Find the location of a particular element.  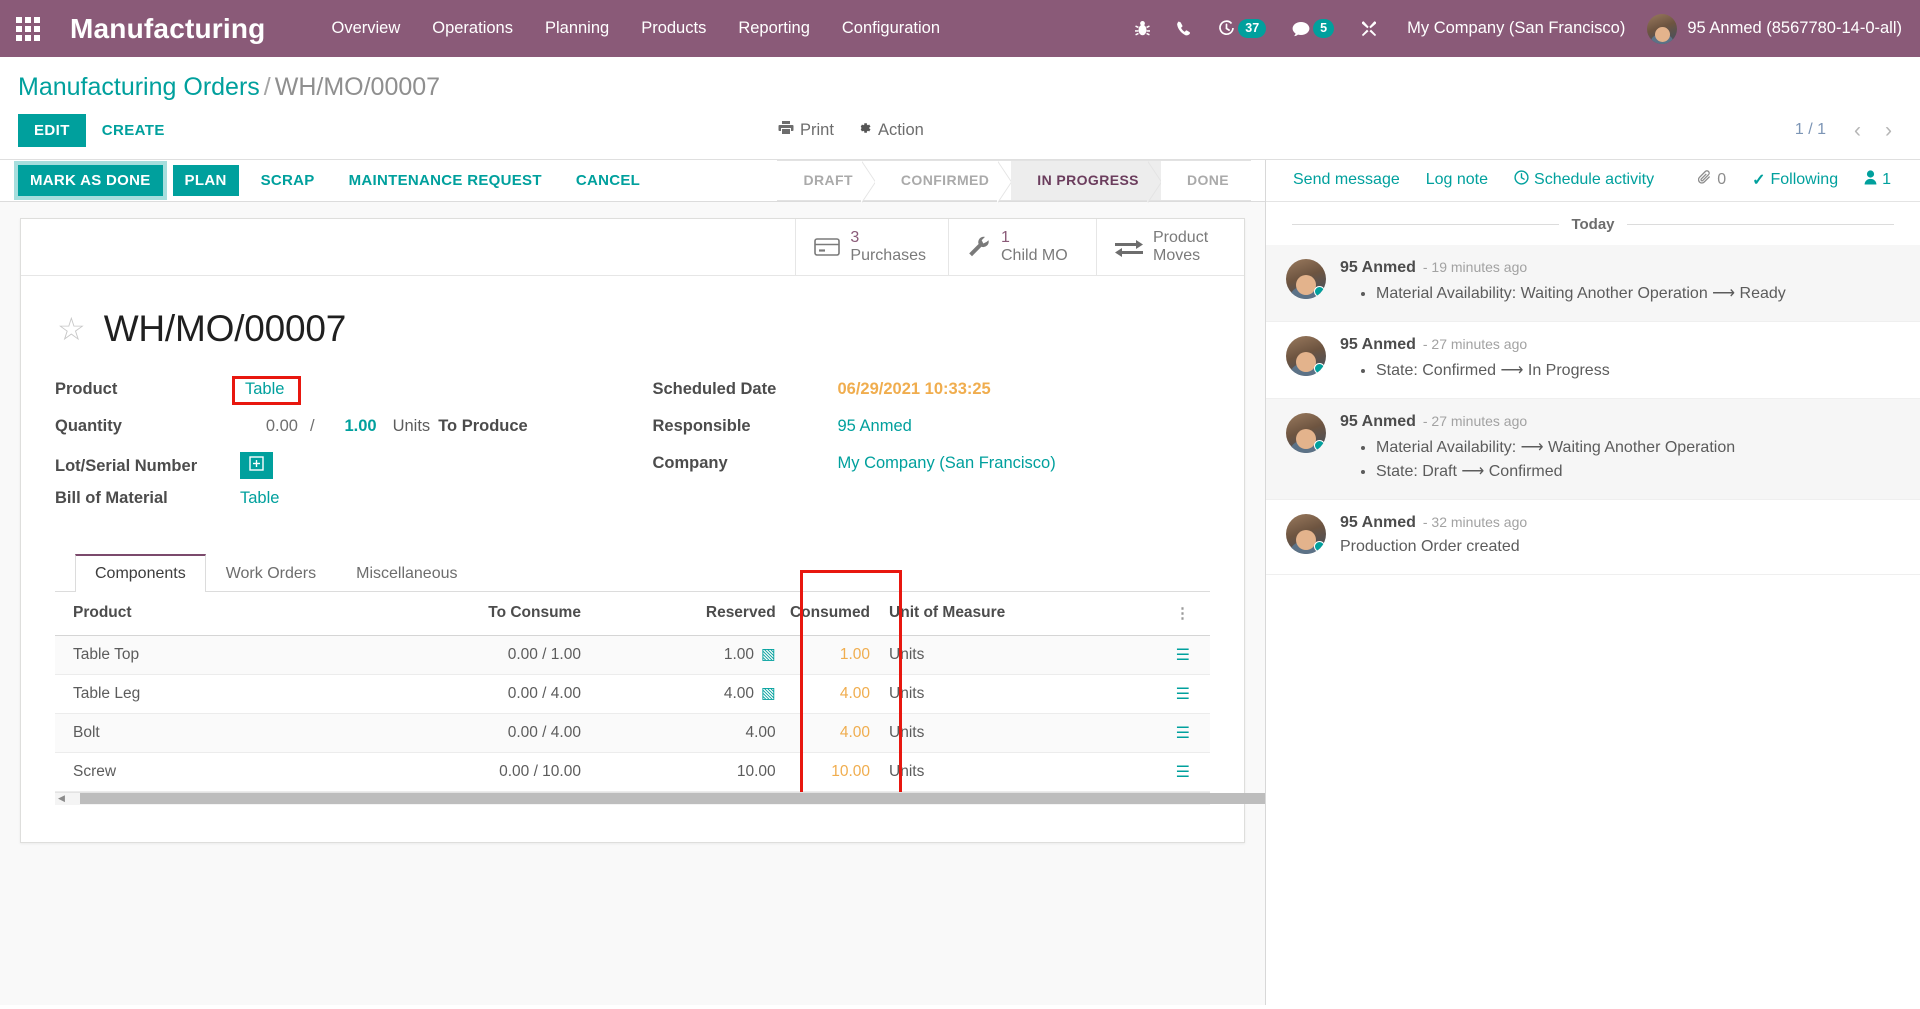

table-row: Table Top 0.00 / 1.00 1.00 ▧ 1.00 Units ☰ is located at coordinates (632, 655).